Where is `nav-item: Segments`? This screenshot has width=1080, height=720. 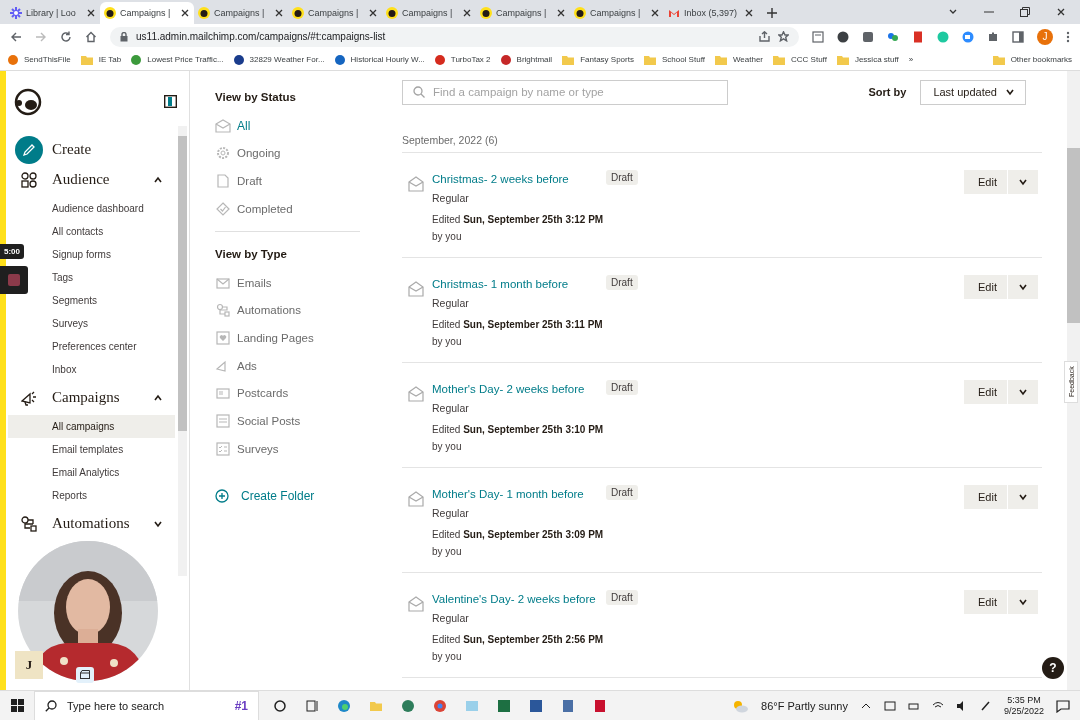
nav-item: Segments is located at coordinates (75, 300).